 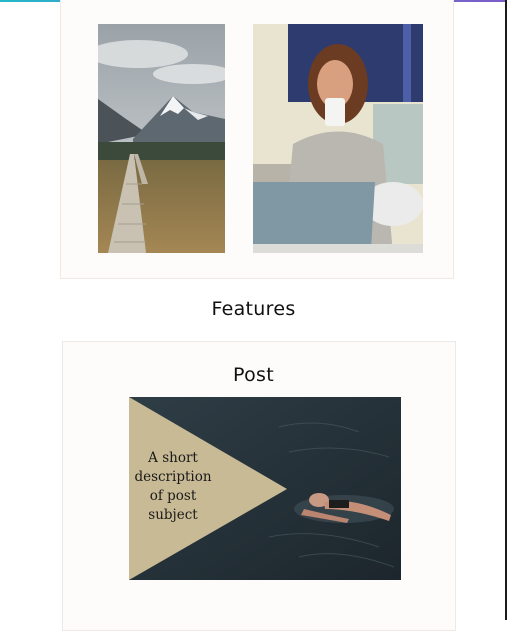 I want to click on mountain-boardwalk-image, so click(x=161, y=138).